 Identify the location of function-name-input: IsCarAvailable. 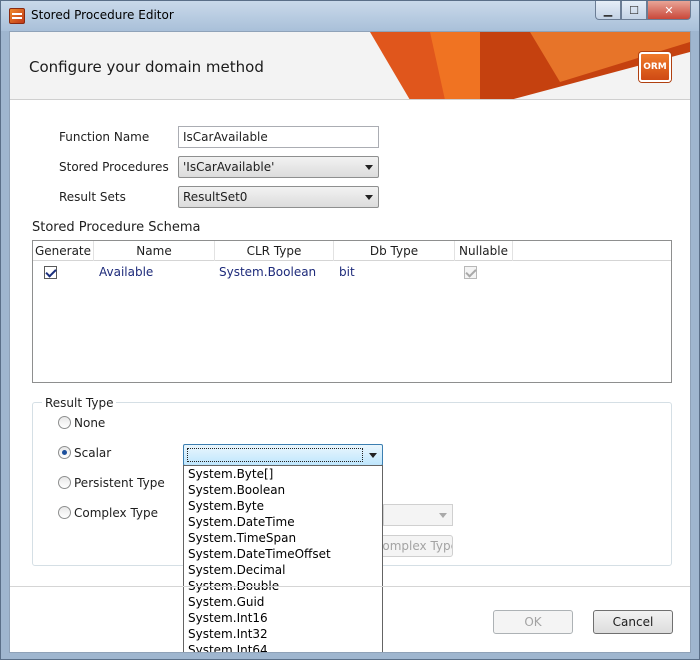
(278, 137).